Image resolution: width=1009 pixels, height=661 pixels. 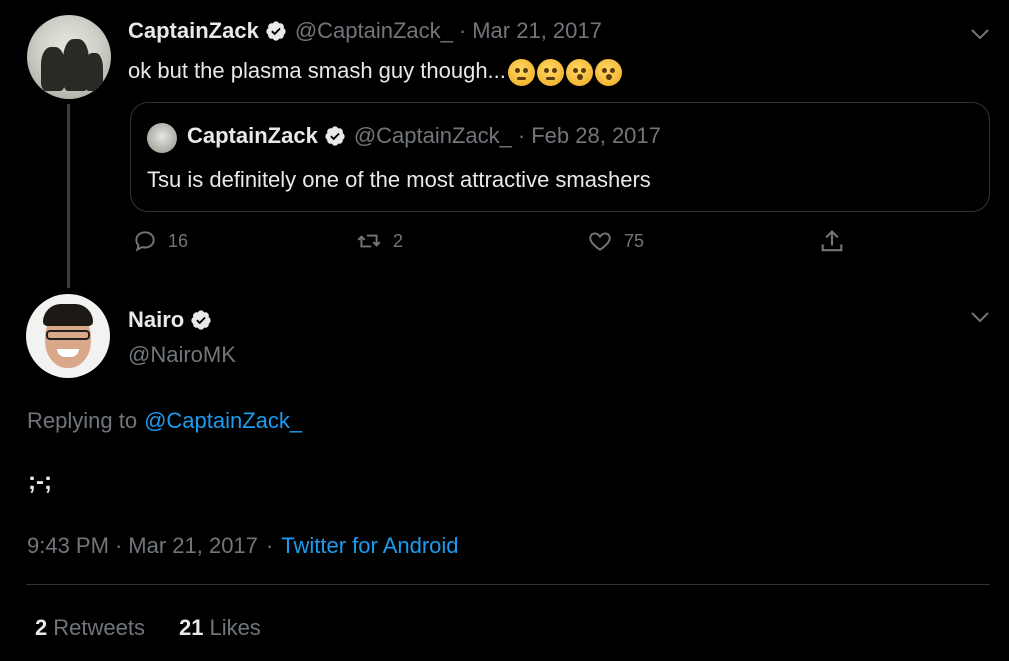 I want to click on retweet-button: 2, so click(x=379, y=241).